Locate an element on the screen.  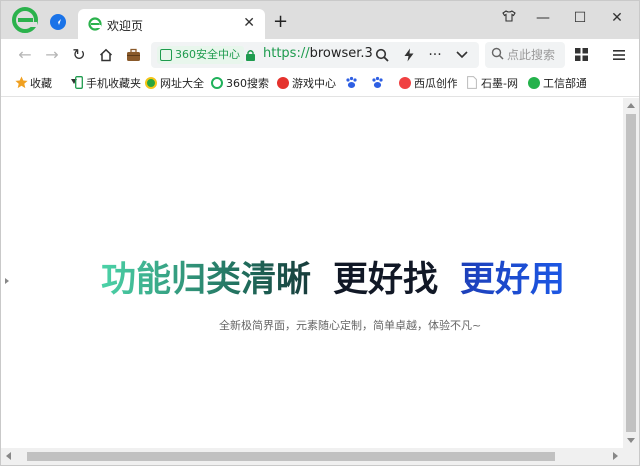
bookmark-favorites: 收藏 is located at coordinates (40, 84).